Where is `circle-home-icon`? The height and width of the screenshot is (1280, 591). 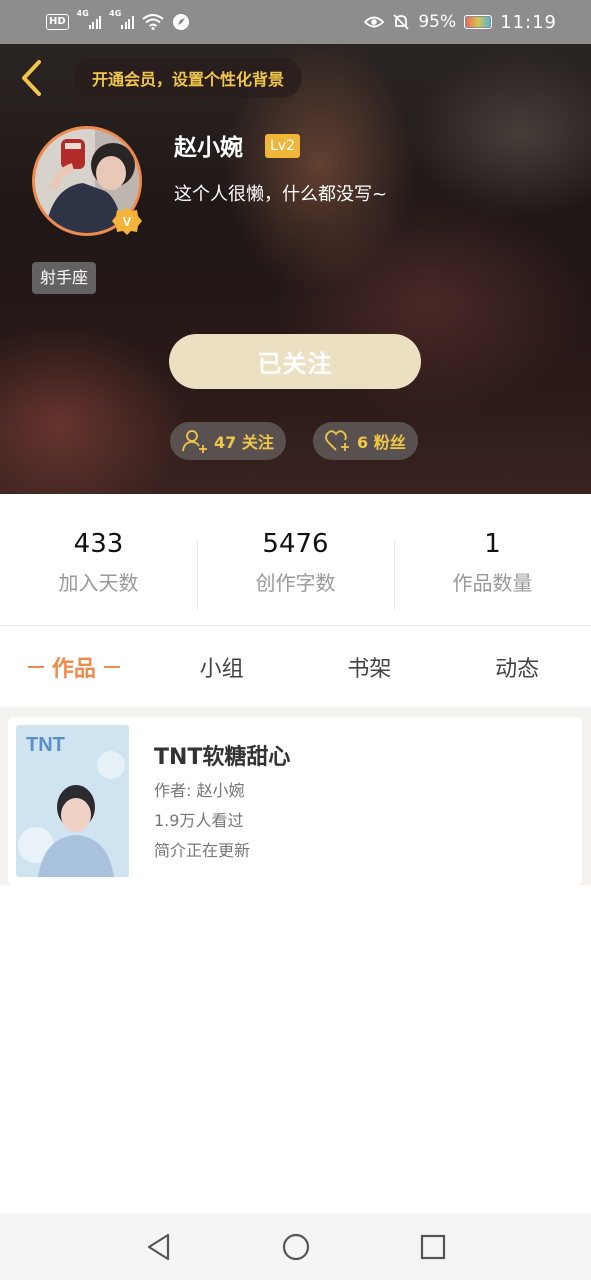 circle-home-icon is located at coordinates (295, 1247).